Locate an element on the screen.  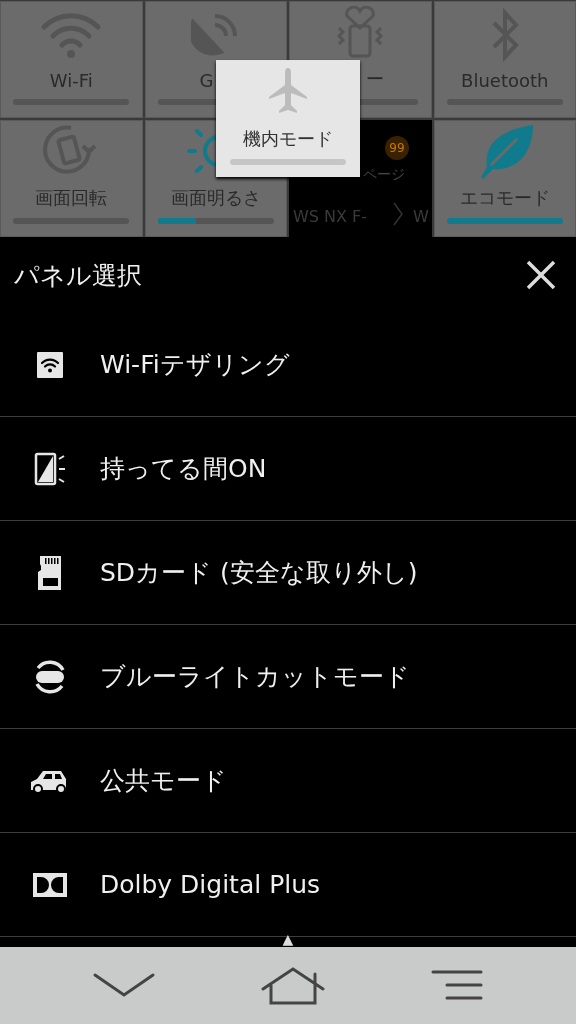
menu-icon is located at coordinates (457, 985).